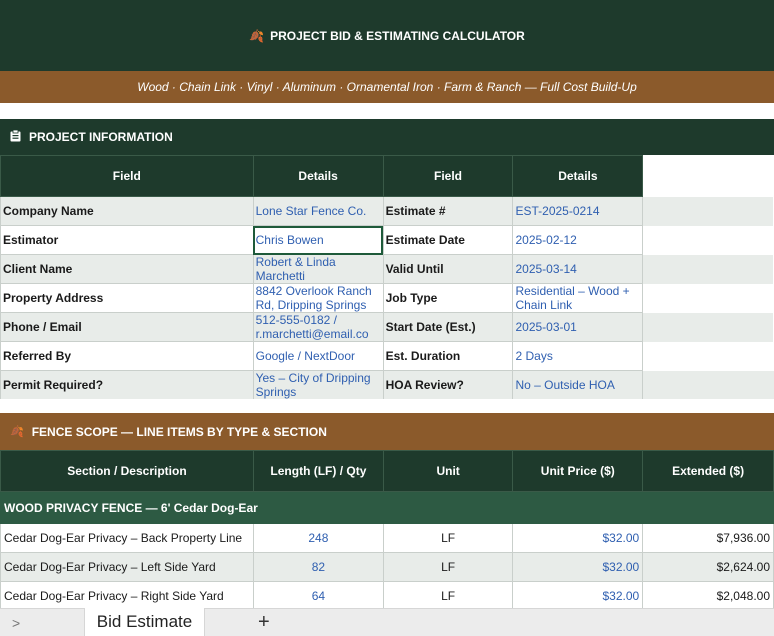 Image resolution: width=774 pixels, height=636 pixels. What do you see at coordinates (708, 567) in the screenshot?
I see `line-extended: $2,624.00` at bounding box center [708, 567].